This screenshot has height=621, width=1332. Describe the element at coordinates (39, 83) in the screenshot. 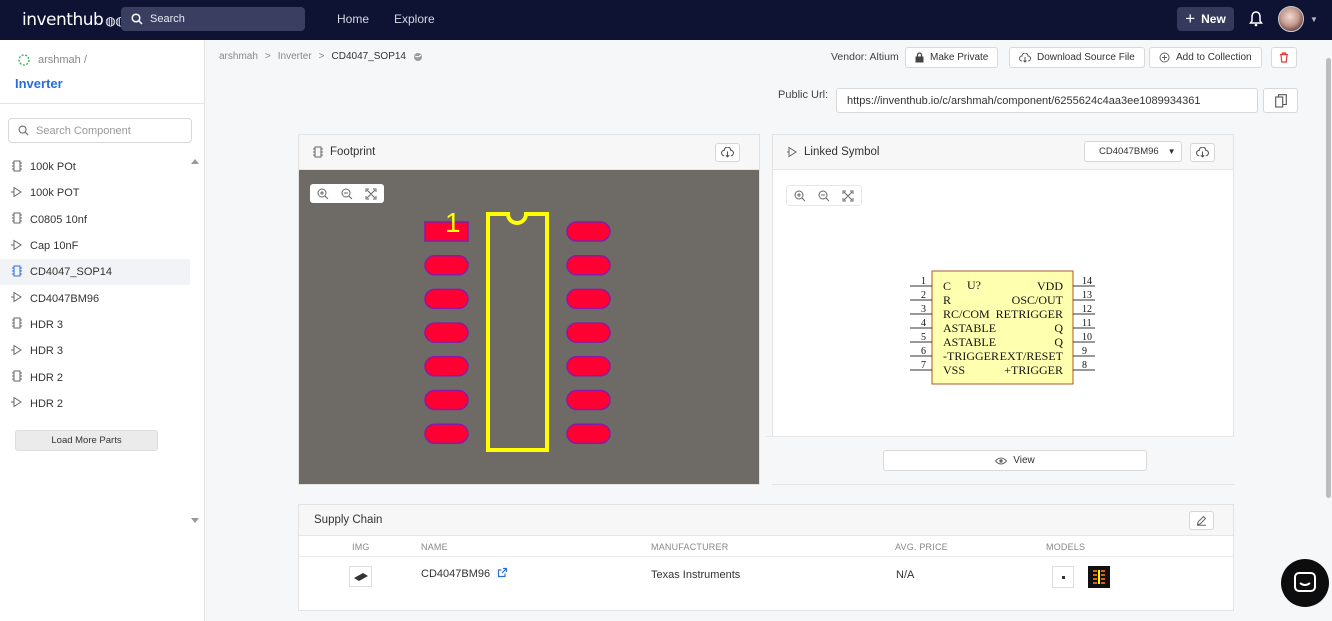

I see `project-name: Inverter` at that location.